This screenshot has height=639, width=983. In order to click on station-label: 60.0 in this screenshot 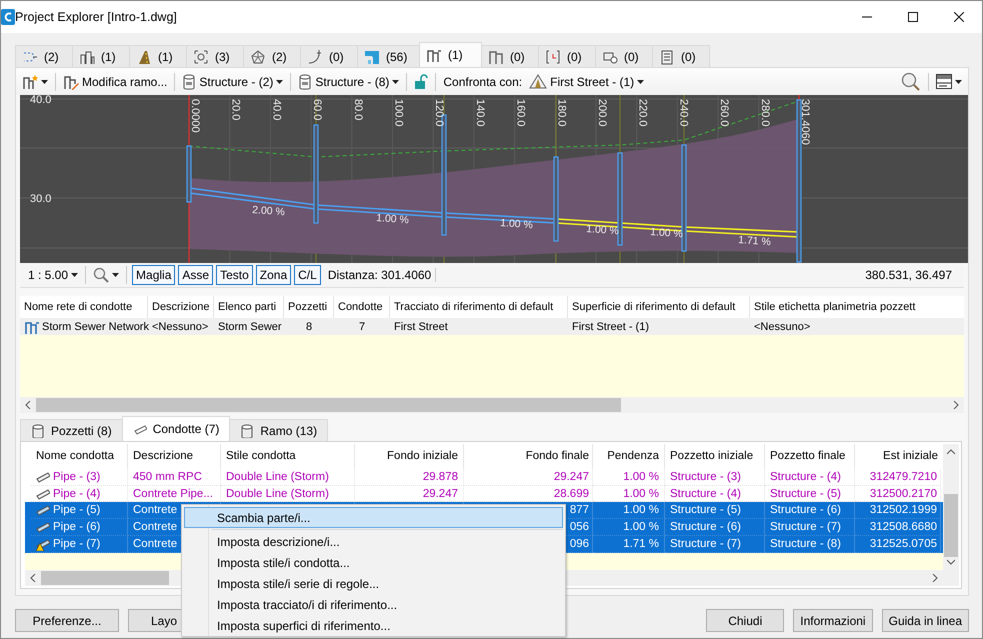, I will do `click(317, 109)`.